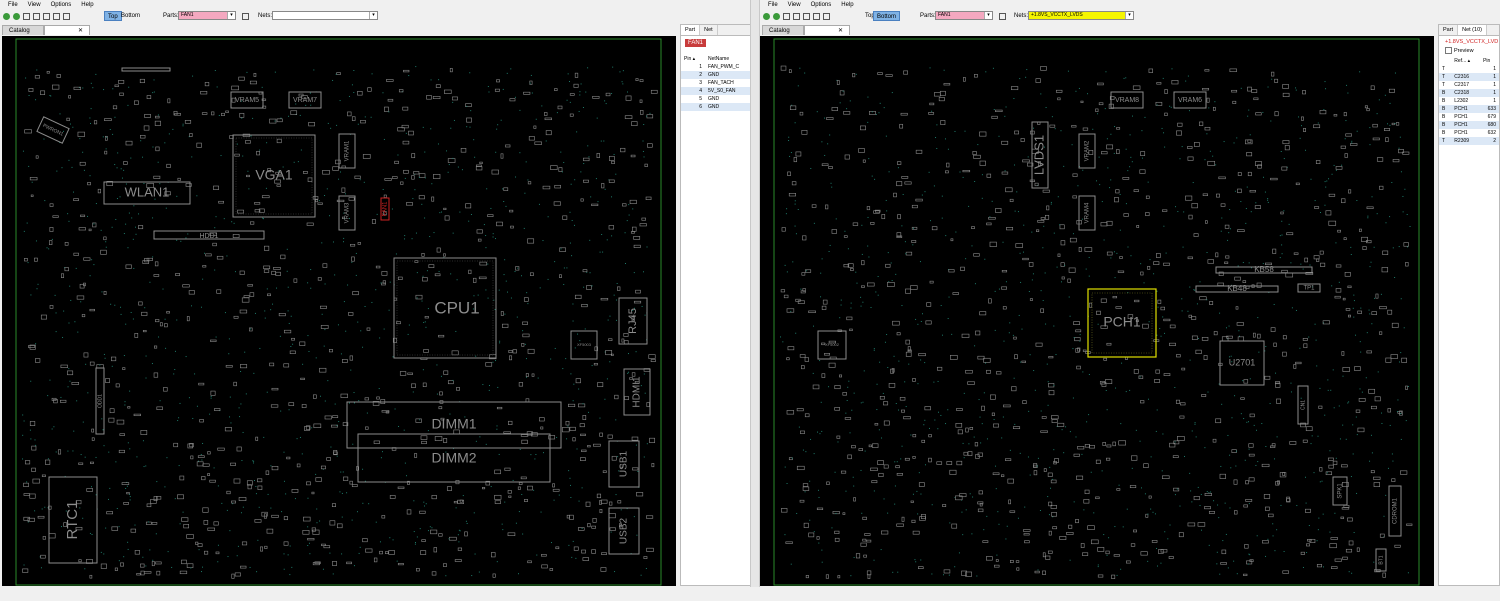 Image resolution: width=1500 pixels, height=601 pixels. I want to click on table-row: T1, so click(1469, 69).